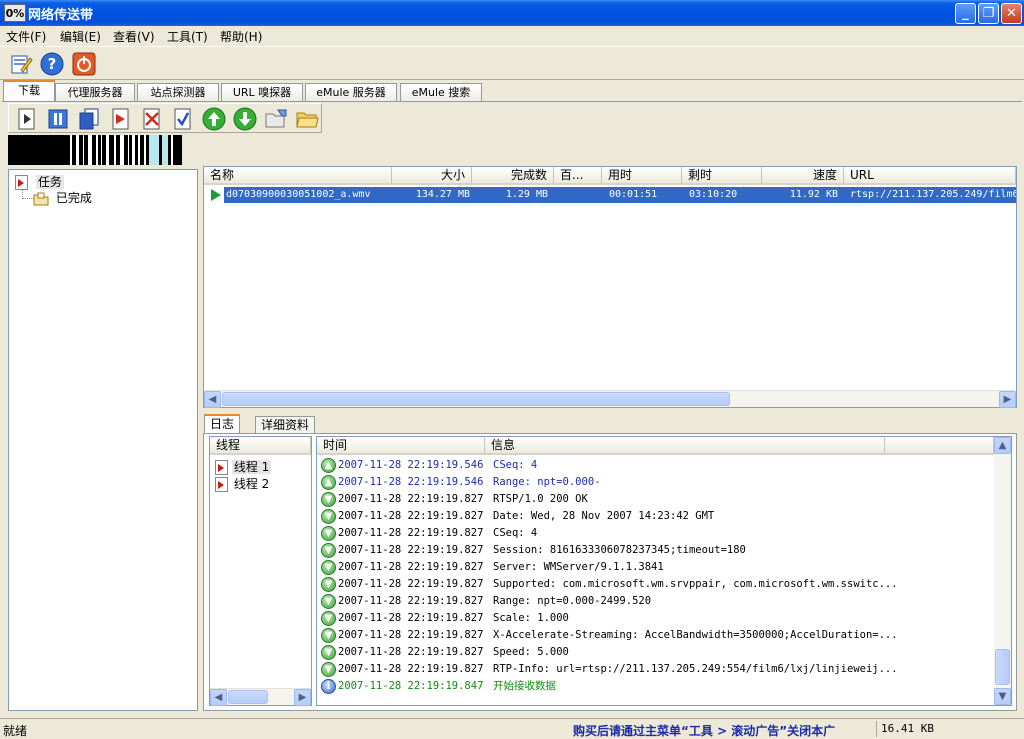  What do you see at coordinates (1002, 445) in the screenshot?
I see `scroll-up-button: ▲` at bounding box center [1002, 445].